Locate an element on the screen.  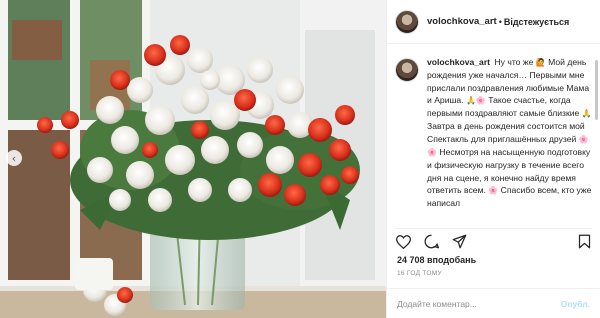
save-button is located at coordinates (584, 242).